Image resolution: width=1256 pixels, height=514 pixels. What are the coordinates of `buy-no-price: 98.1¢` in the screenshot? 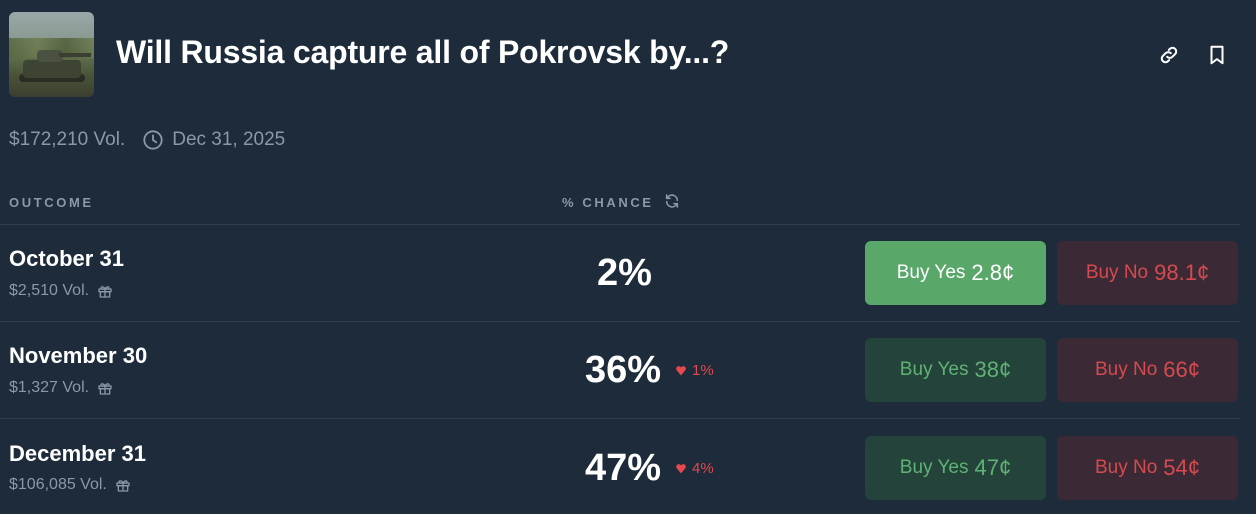 It's located at (1182, 272).